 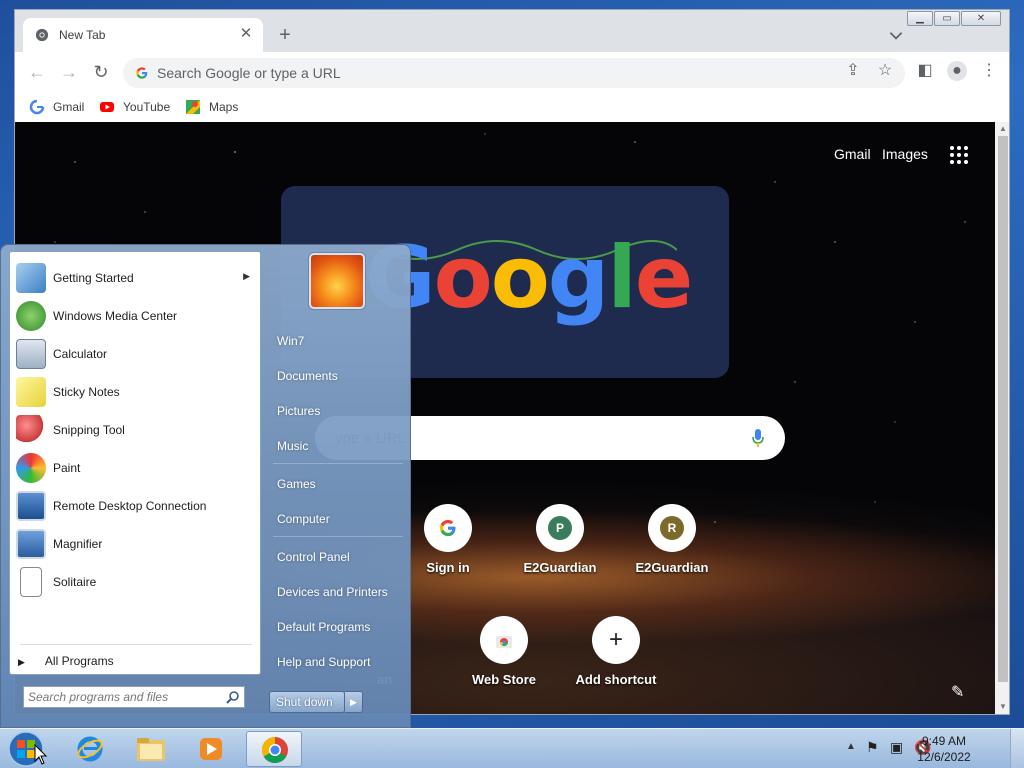 What do you see at coordinates (135, 544) in the screenshot?
I see `program-magnifier: Magnifier` at bounding box center [135, 544].